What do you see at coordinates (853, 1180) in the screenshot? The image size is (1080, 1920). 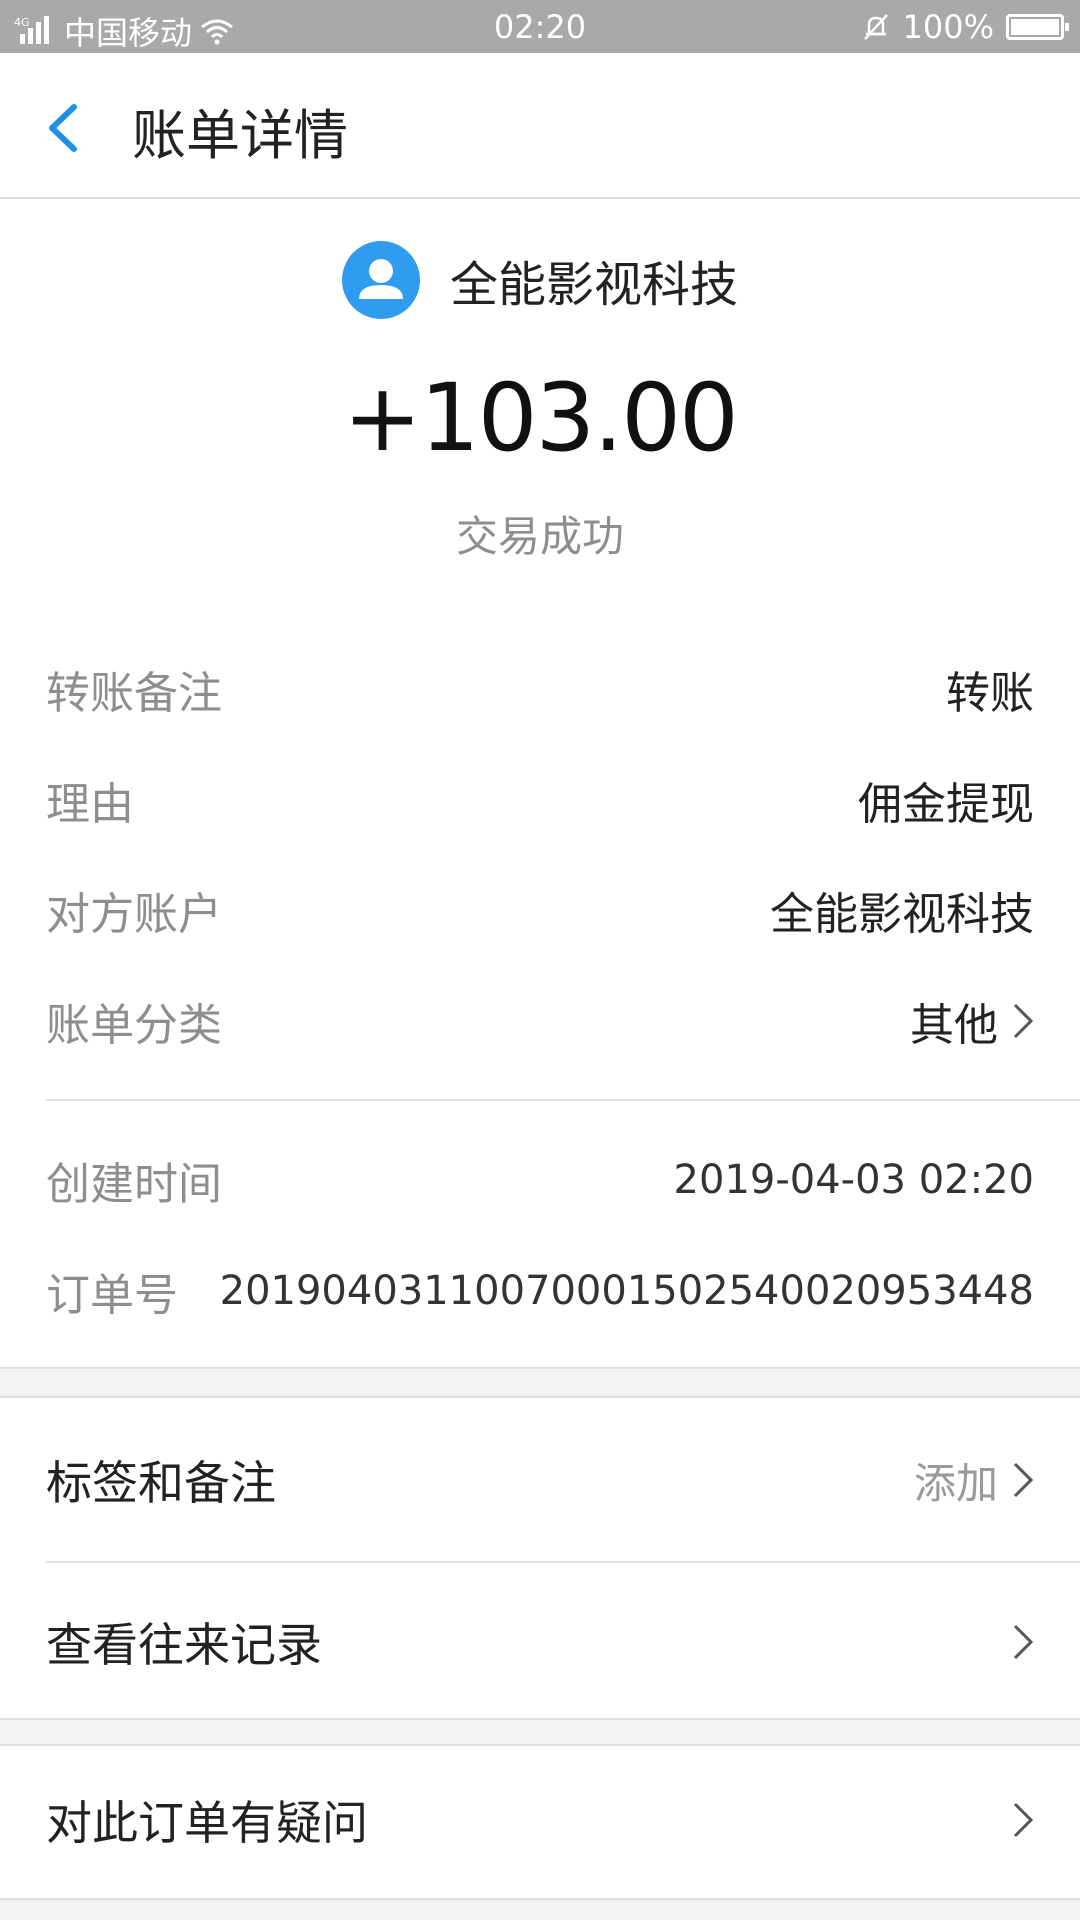 I see `created-time-value: 2019-04-03 02:20` at bounding box center [853, 1180].